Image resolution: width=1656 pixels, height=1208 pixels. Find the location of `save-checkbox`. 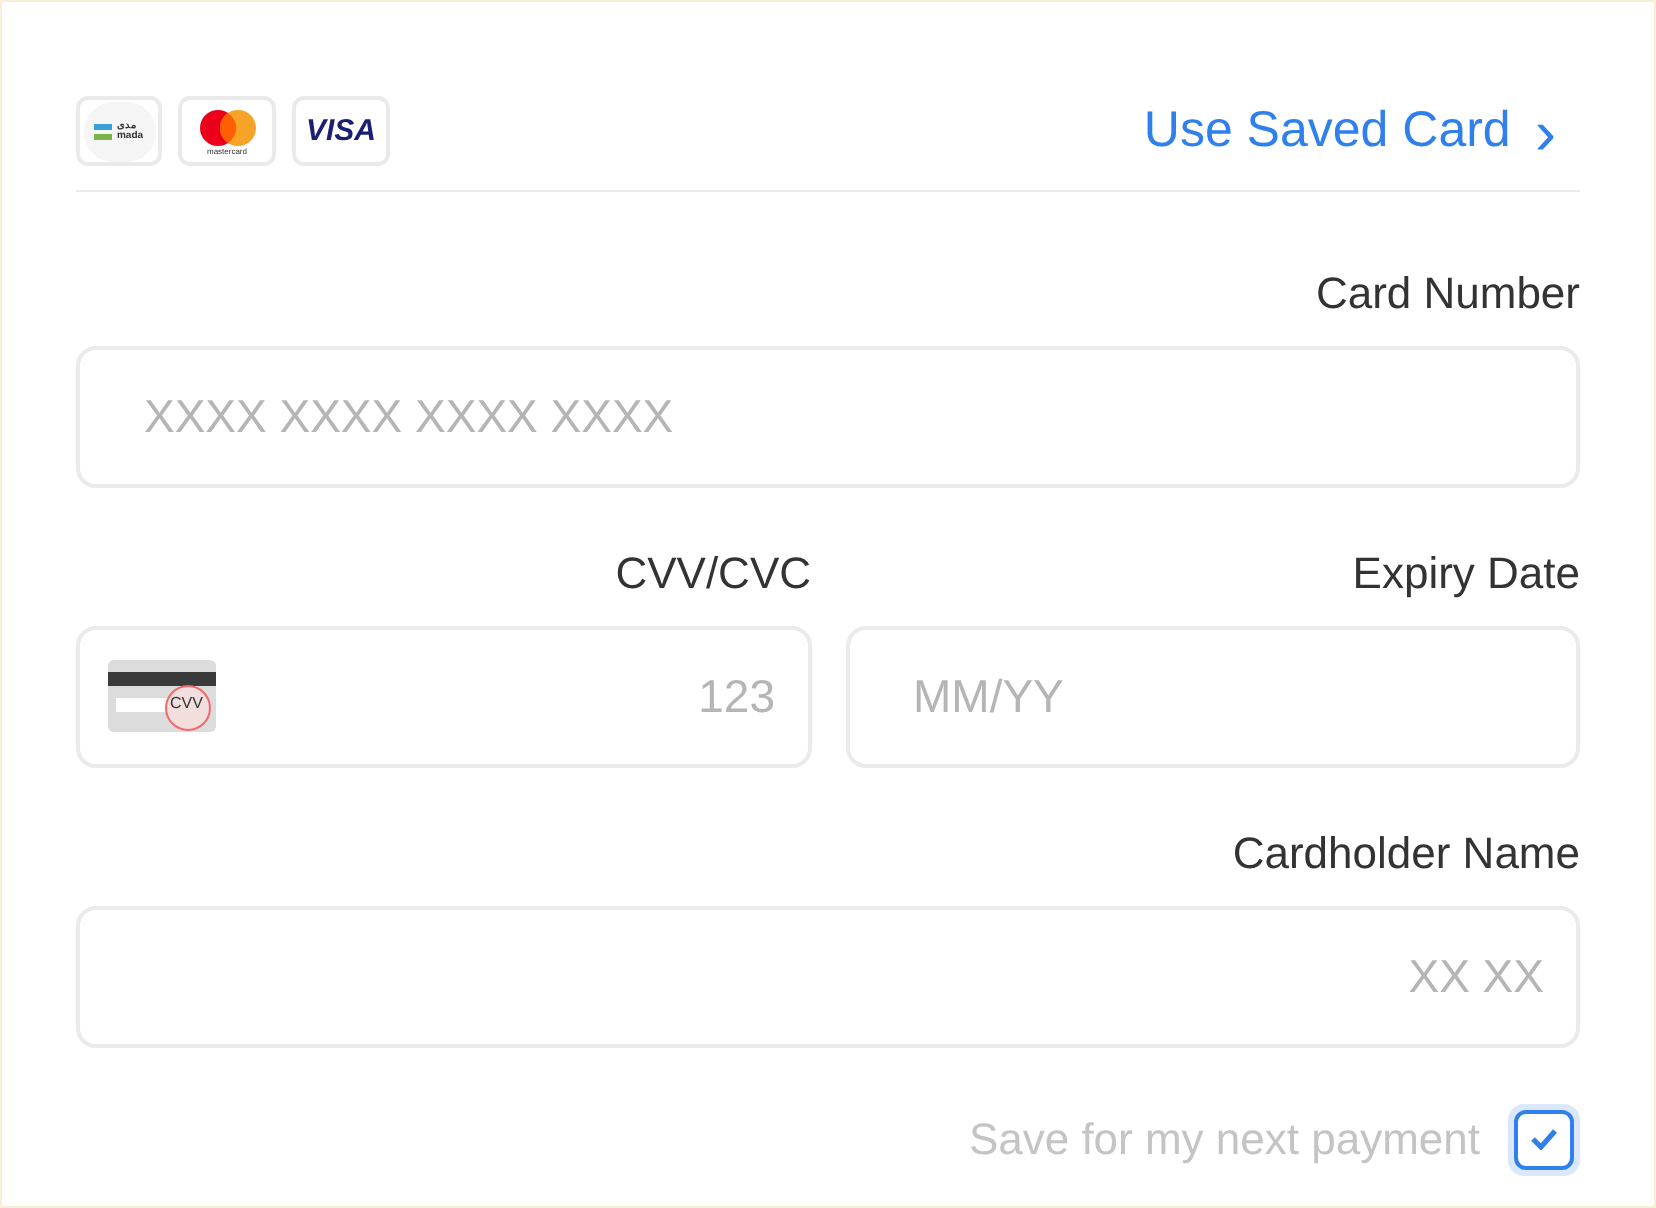

save-checkbox is located at coordinates (1544, 1139).